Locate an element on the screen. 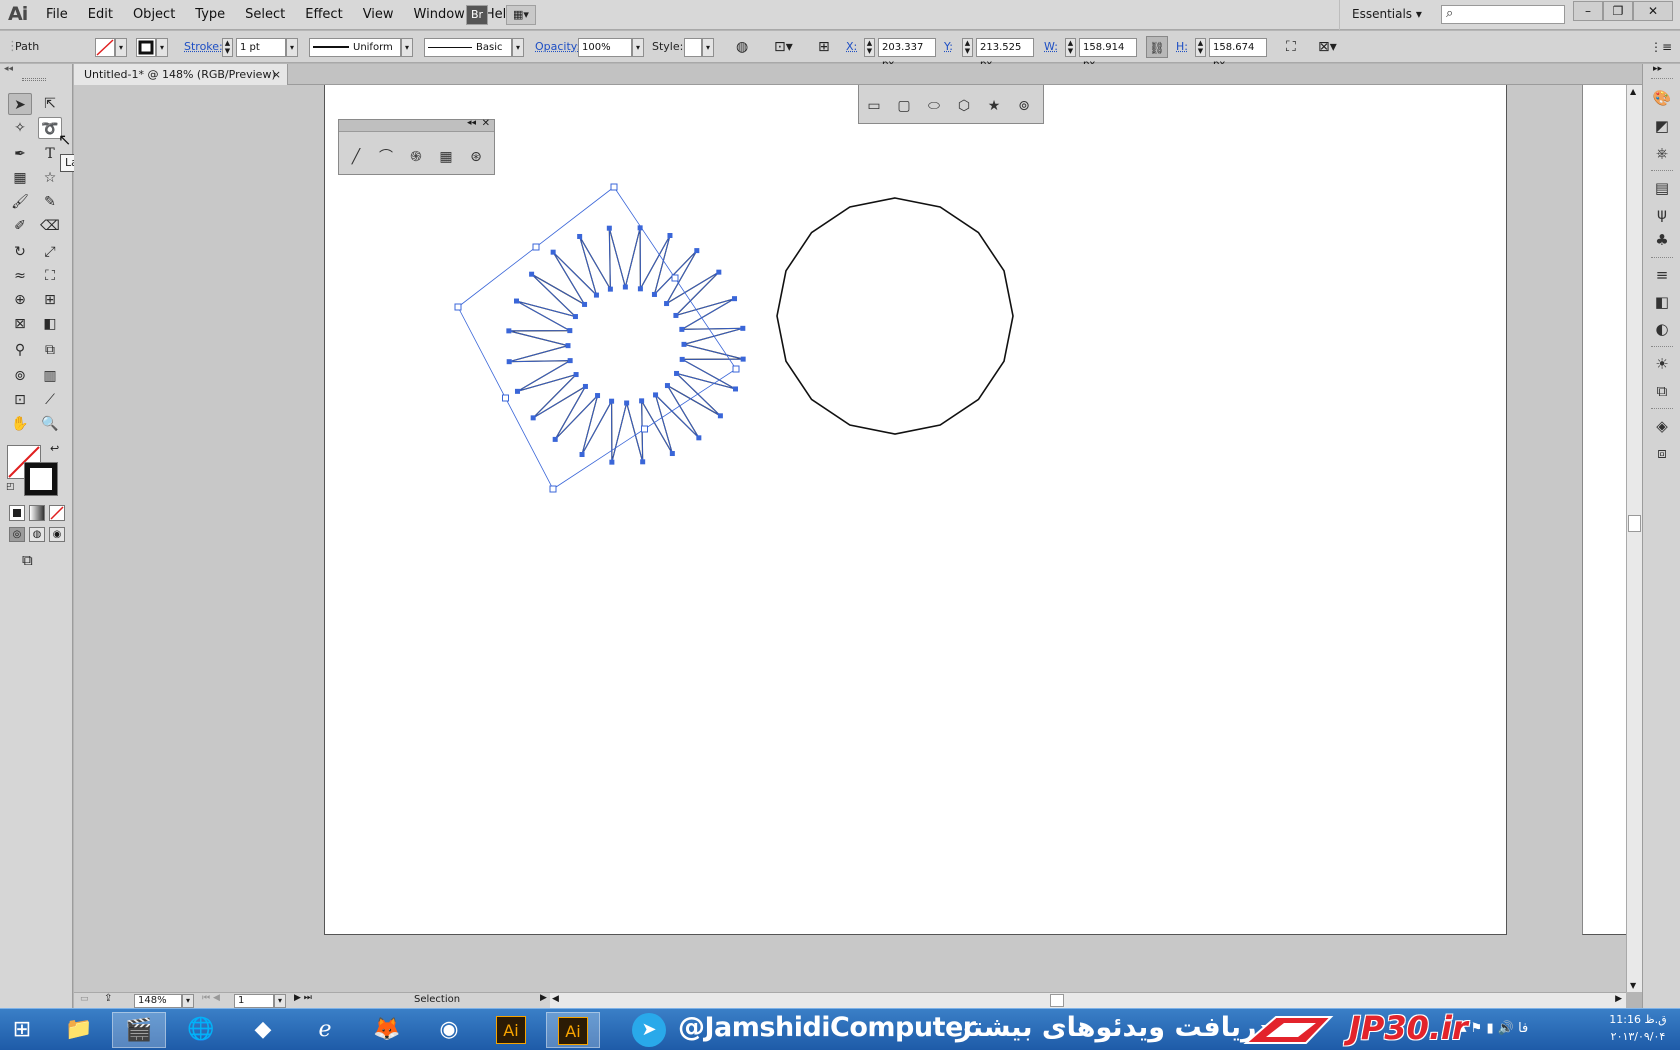 This screenshot has height=1050, width=1680. w-field: 158.914 px is located at coordinates (1108, 54).